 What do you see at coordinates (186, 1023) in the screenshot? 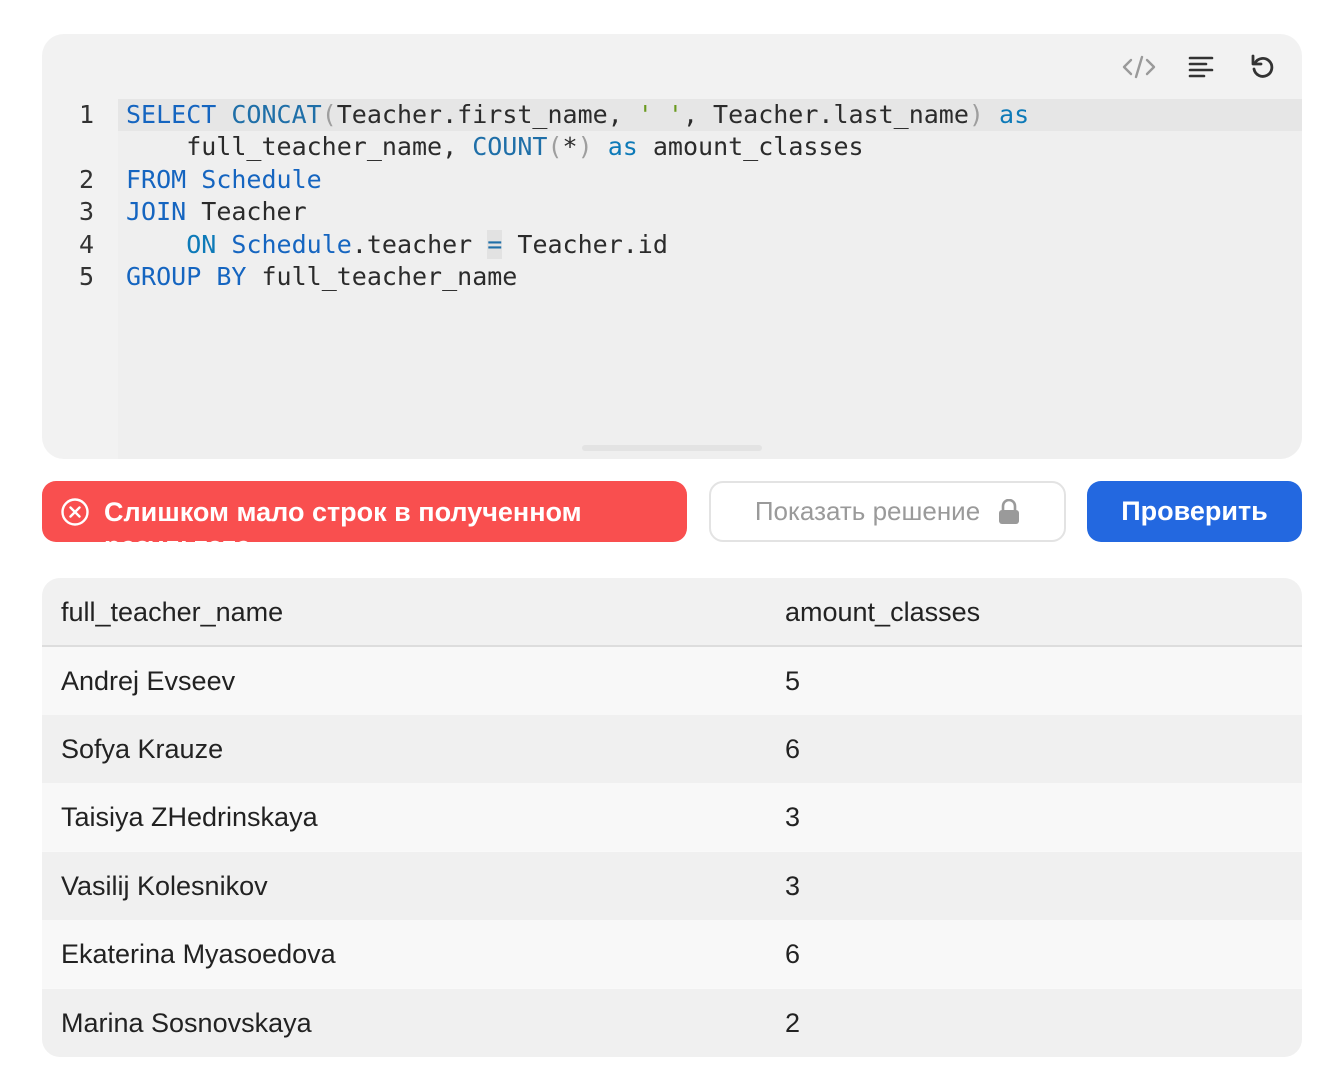
I see `cell-name: Marina Sosnovskaya` at bounding box center [186, 1023].